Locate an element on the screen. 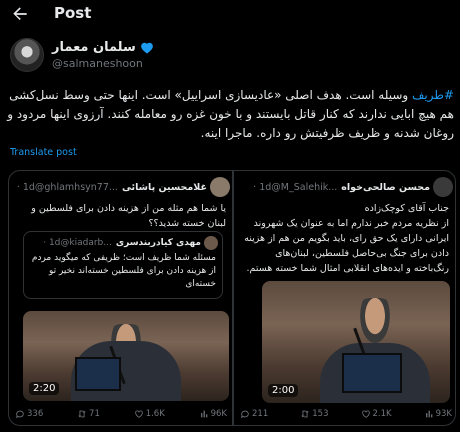  author-row: سلمان معمار @salmaneshoon is located at coordinates (82, 55).